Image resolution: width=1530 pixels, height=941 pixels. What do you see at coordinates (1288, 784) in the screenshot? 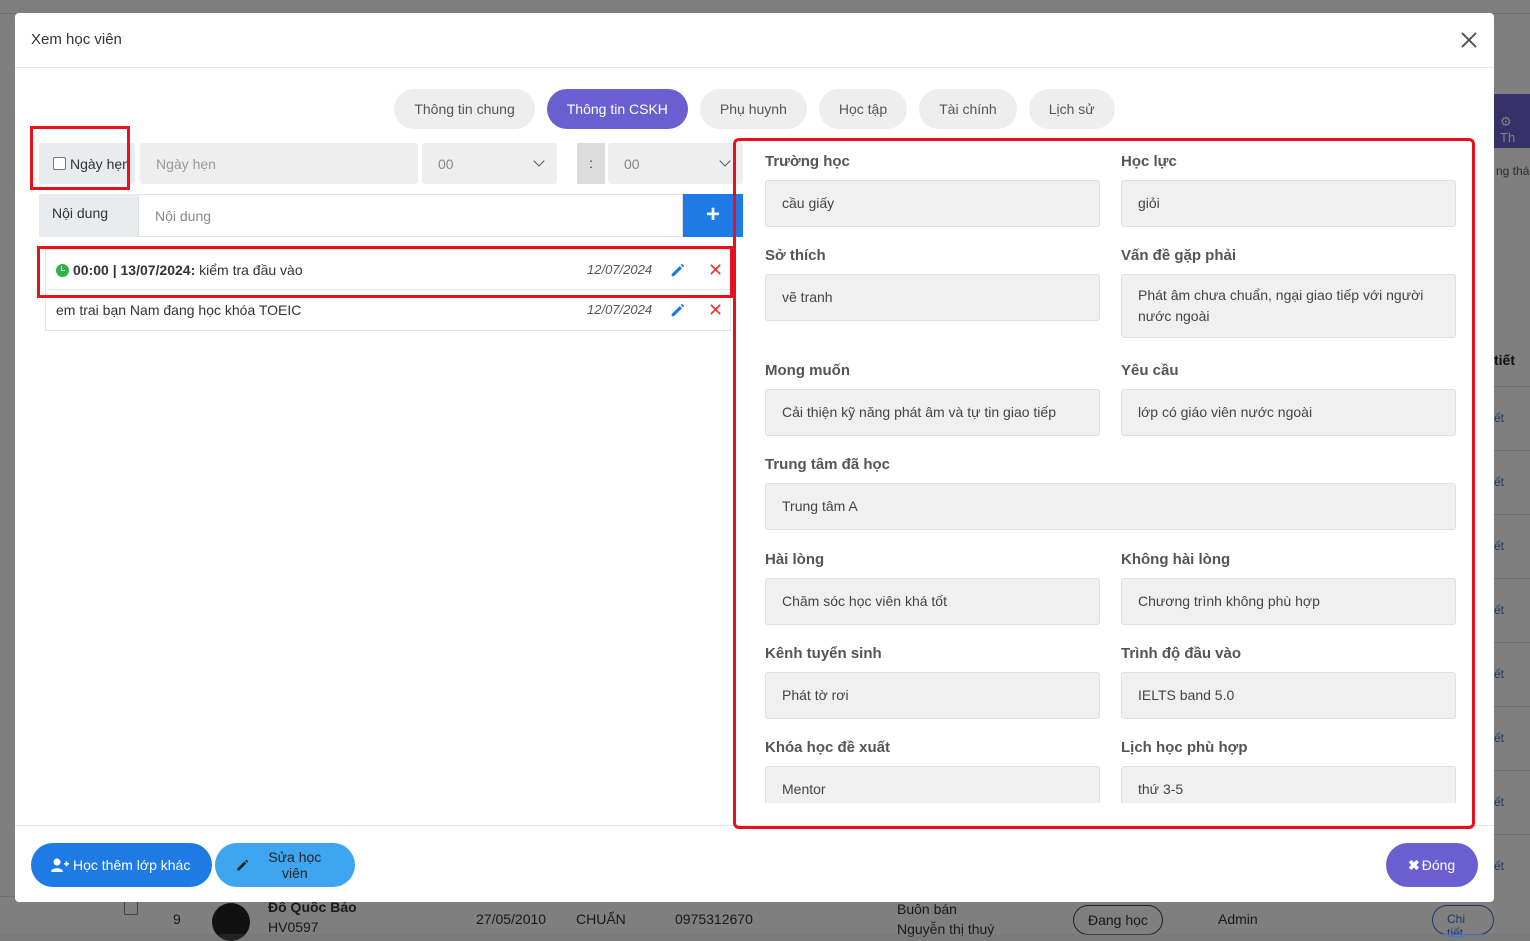
I see `schedule-field: thứ 3-5` at bounding box center [1288, 784].